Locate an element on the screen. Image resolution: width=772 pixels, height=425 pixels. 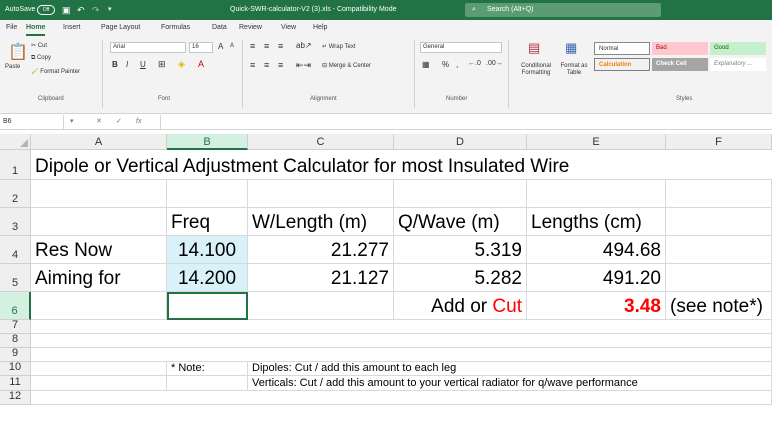
see-note-ref: (see note*) is located at coordinates (719, 306).